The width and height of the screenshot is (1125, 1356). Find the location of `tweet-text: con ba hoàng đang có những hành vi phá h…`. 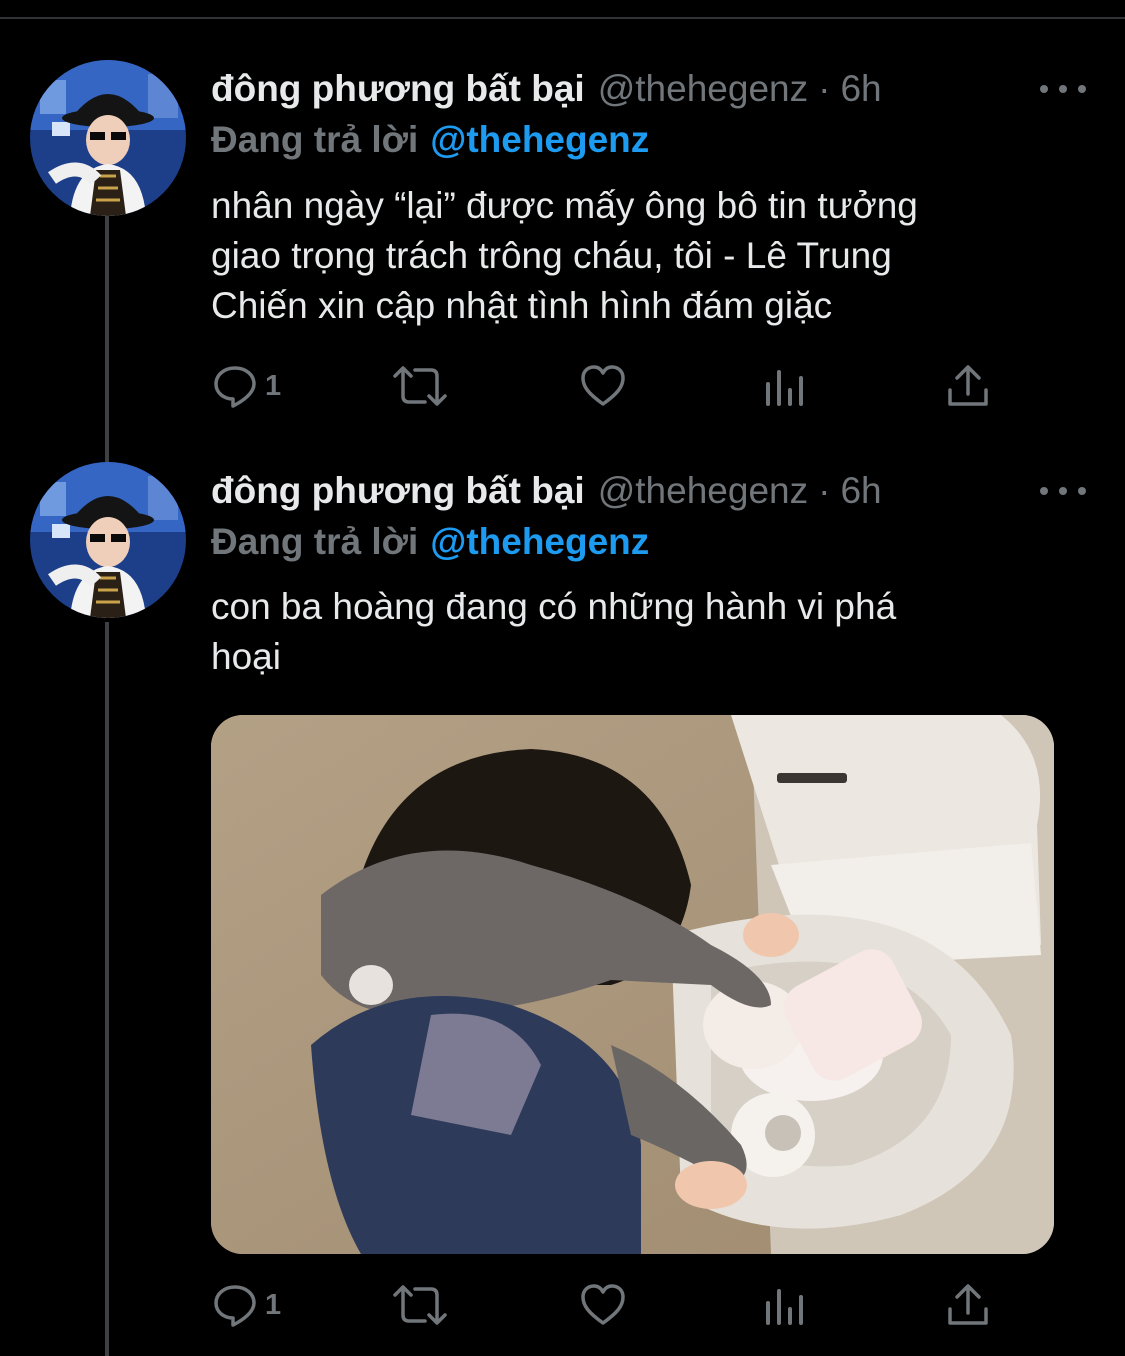

tweet-text: con ba hoàng đang có những hành vi phá h… is located at coordinates (641, 632).